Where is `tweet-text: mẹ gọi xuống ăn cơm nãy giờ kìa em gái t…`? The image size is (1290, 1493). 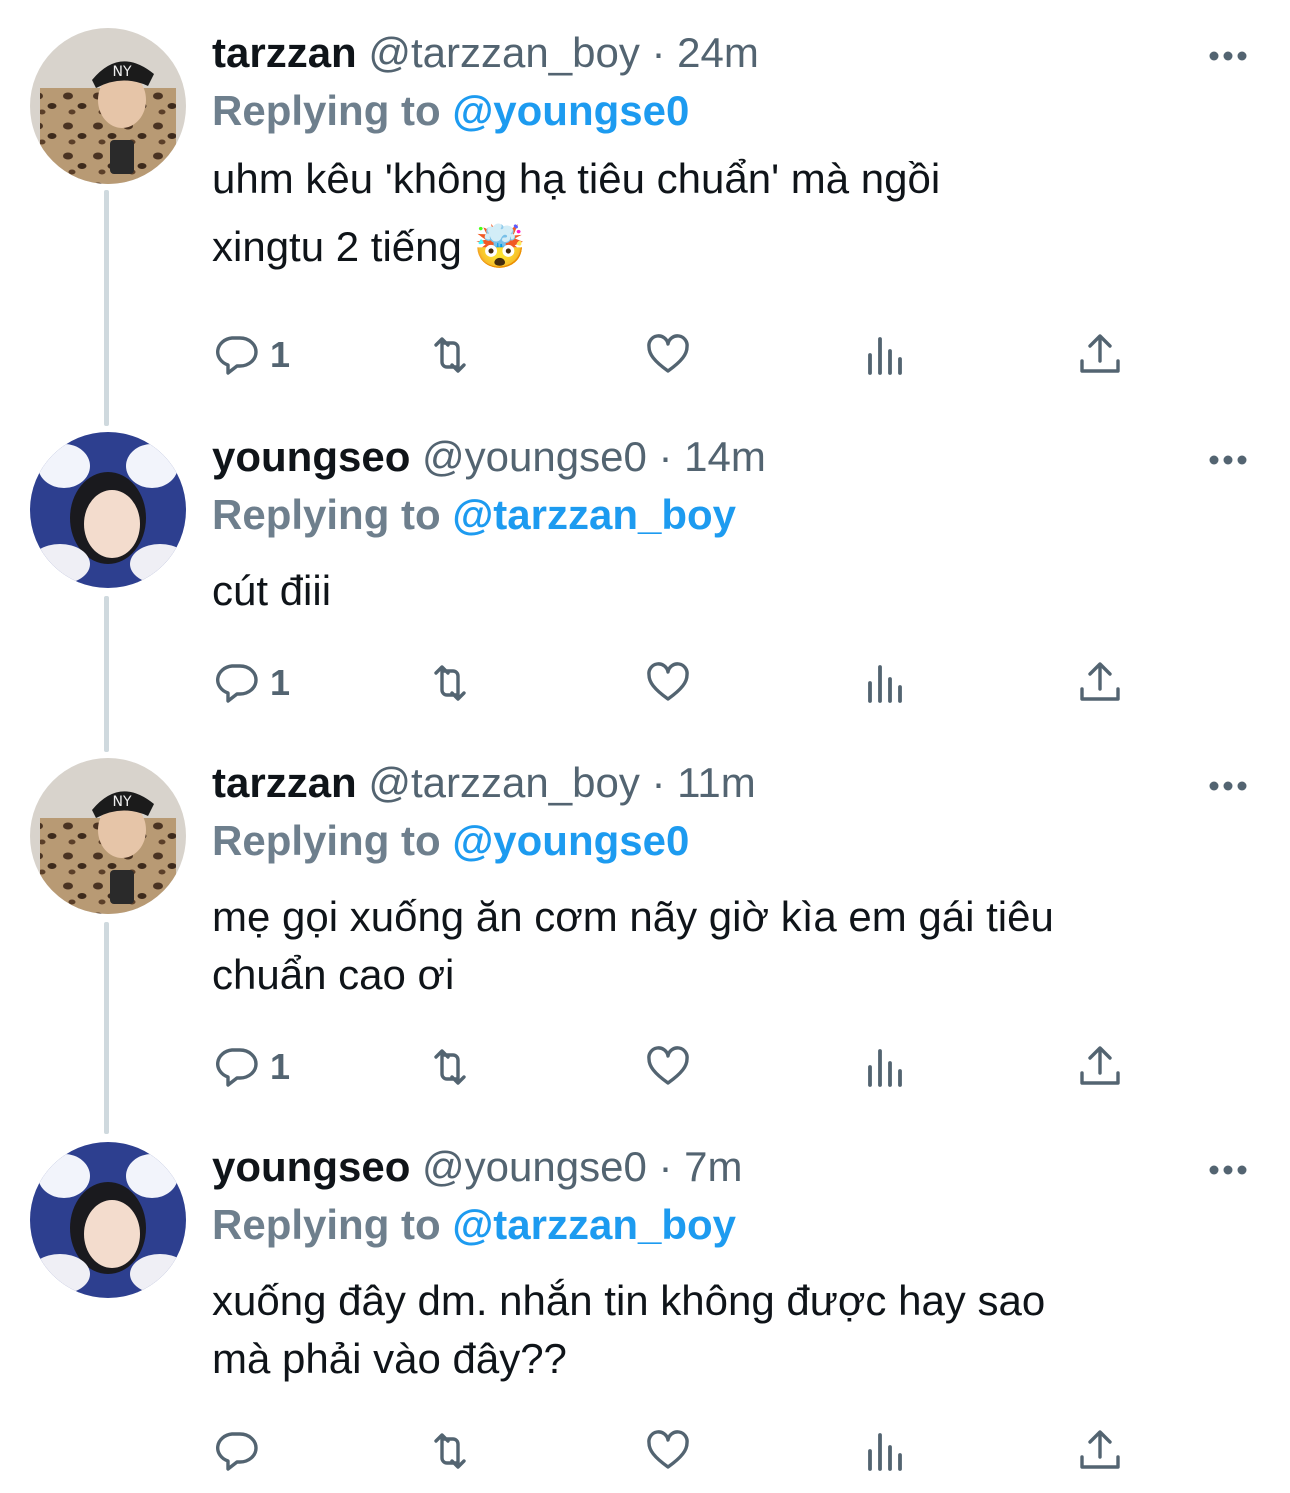
tweet-text: mẹ gọi xuống ăn cơm nãy giờ kìa em gái t… is located at coordinates (731, 946).